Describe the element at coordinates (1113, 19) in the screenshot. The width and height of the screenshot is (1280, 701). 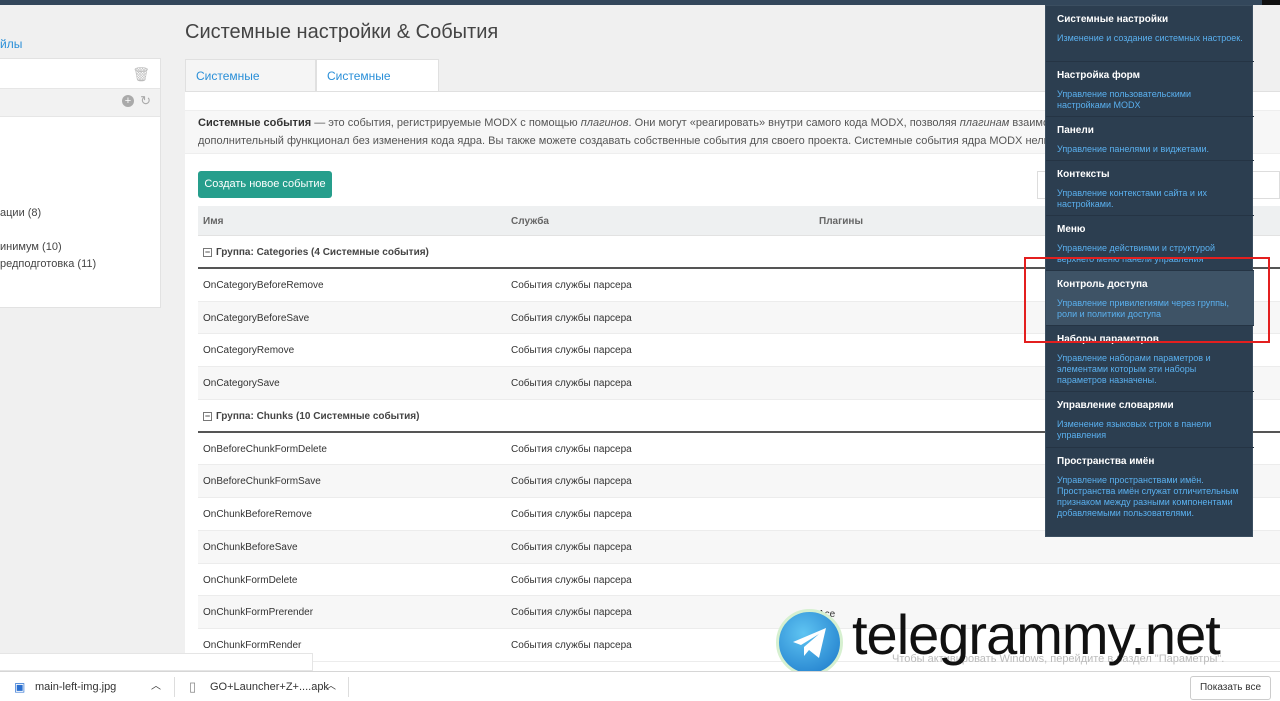
I see `menu-item-title: Системные настройки` at that location.